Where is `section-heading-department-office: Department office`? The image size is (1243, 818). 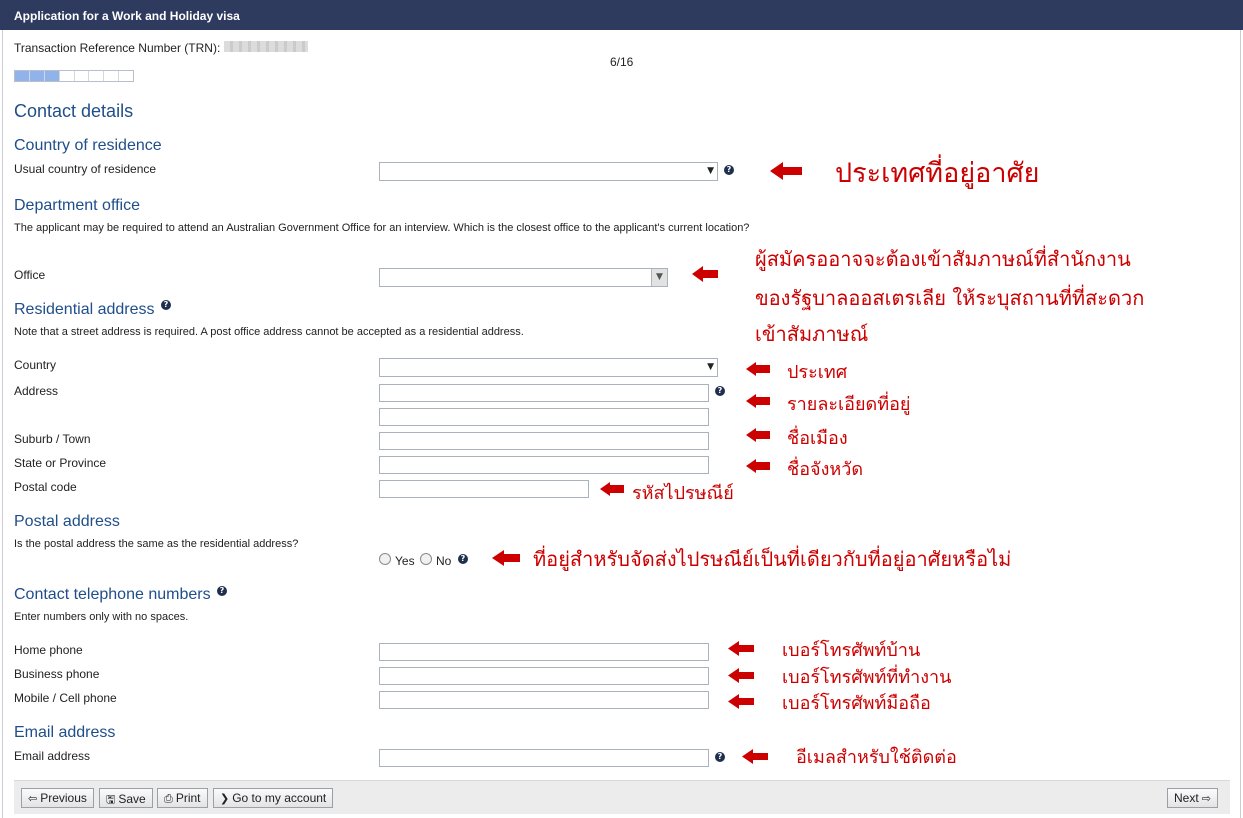 section-heading-department-office: Department office is located at coordinates (77, 205).